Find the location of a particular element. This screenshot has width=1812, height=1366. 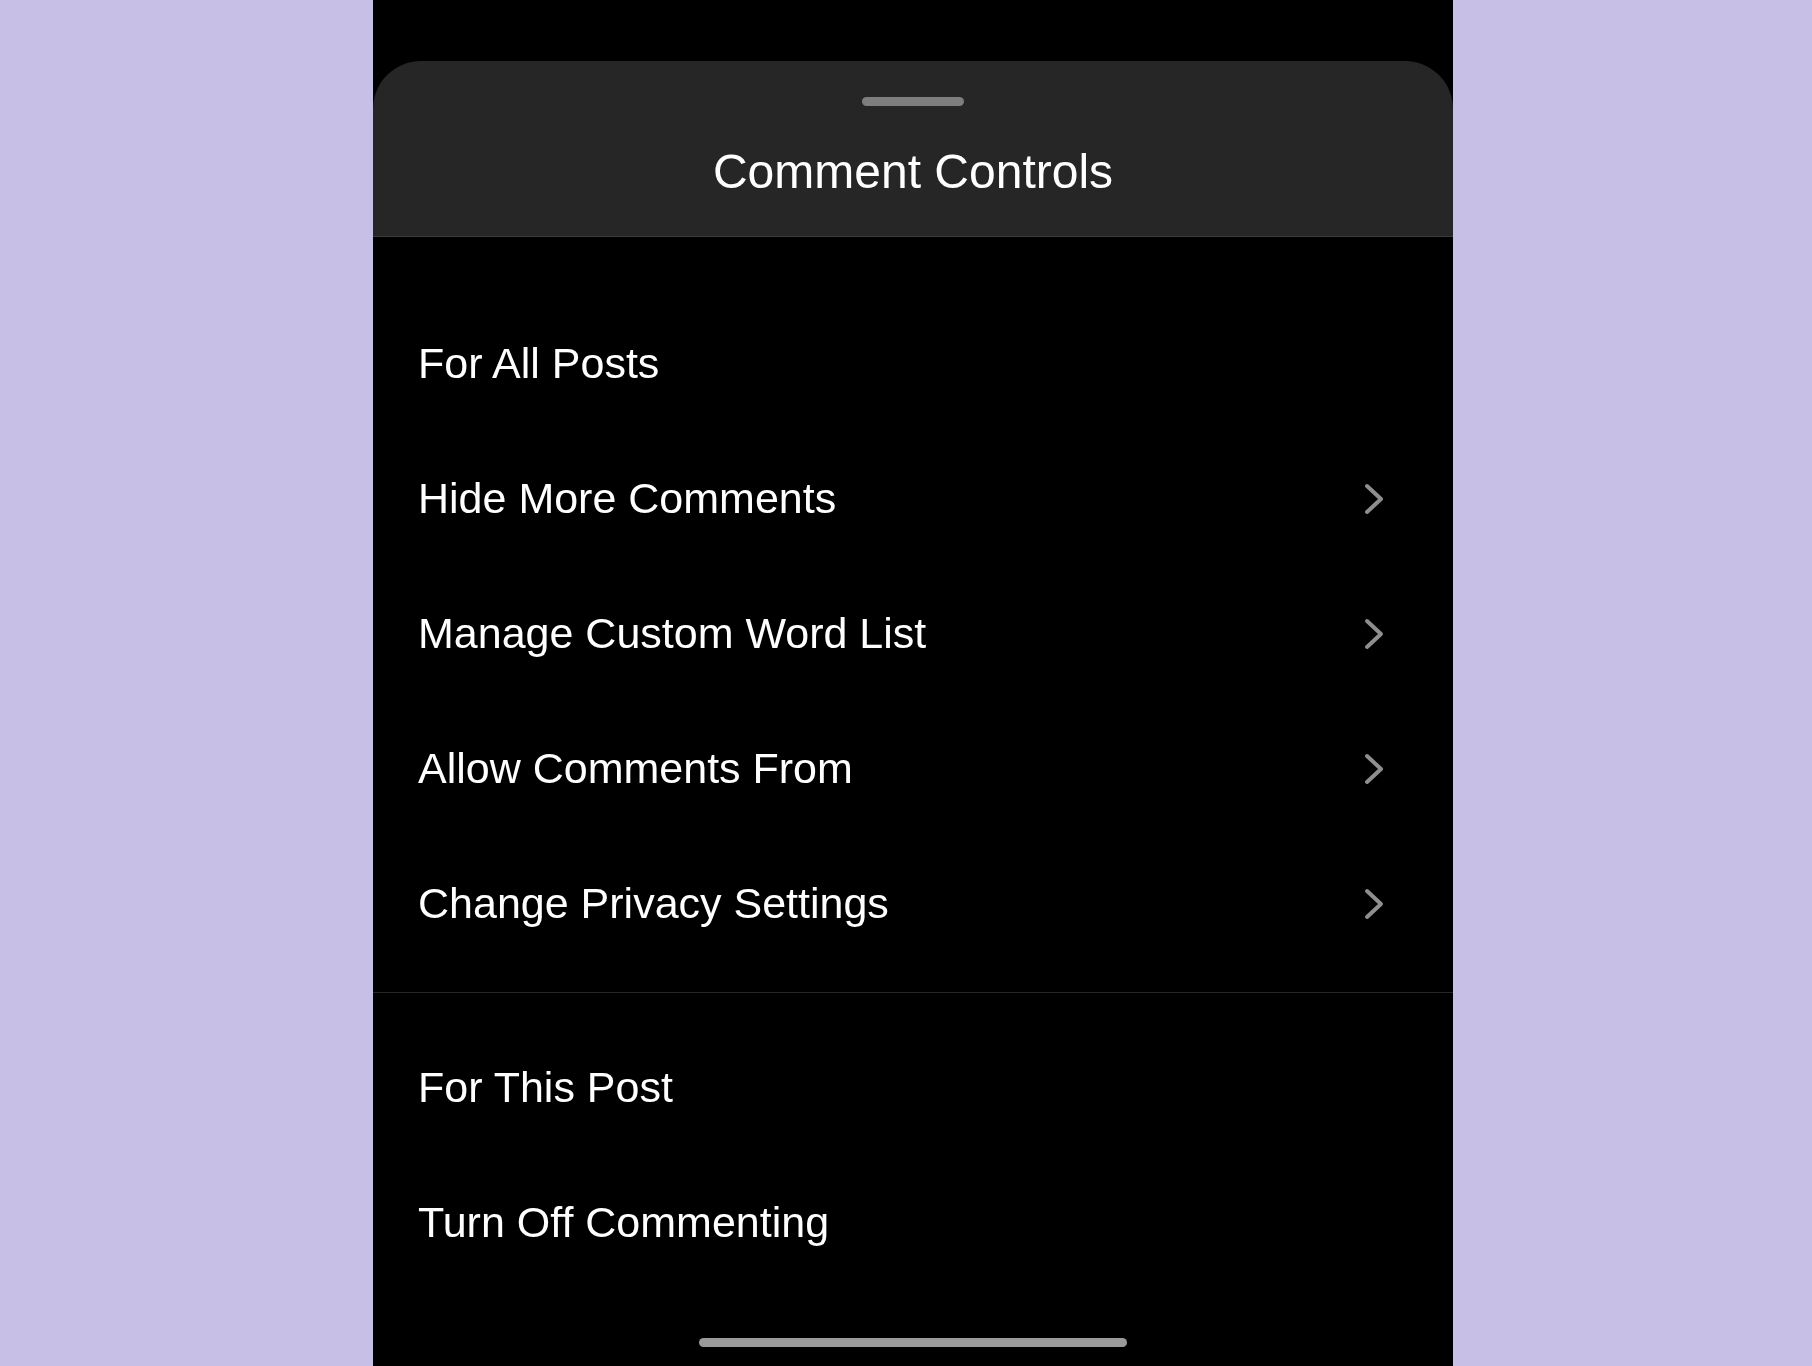

section-heading: For All Posts is located at coordinates (539, 364).